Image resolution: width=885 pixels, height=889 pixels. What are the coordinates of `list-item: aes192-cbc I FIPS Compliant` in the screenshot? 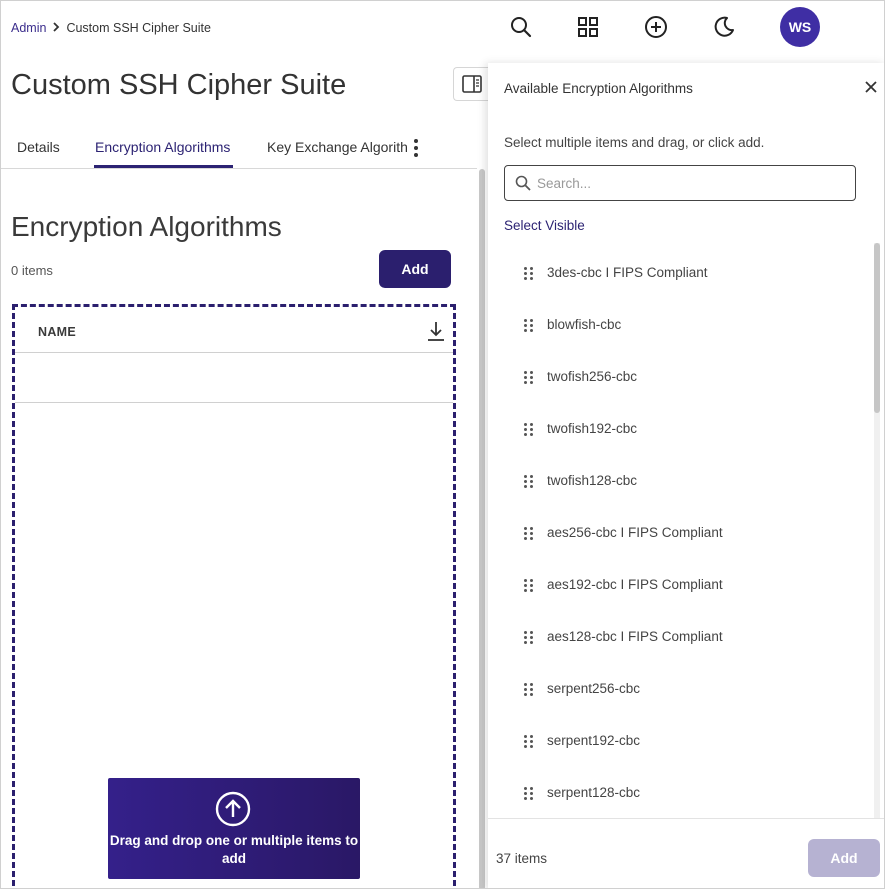 It's located at (678, 583).